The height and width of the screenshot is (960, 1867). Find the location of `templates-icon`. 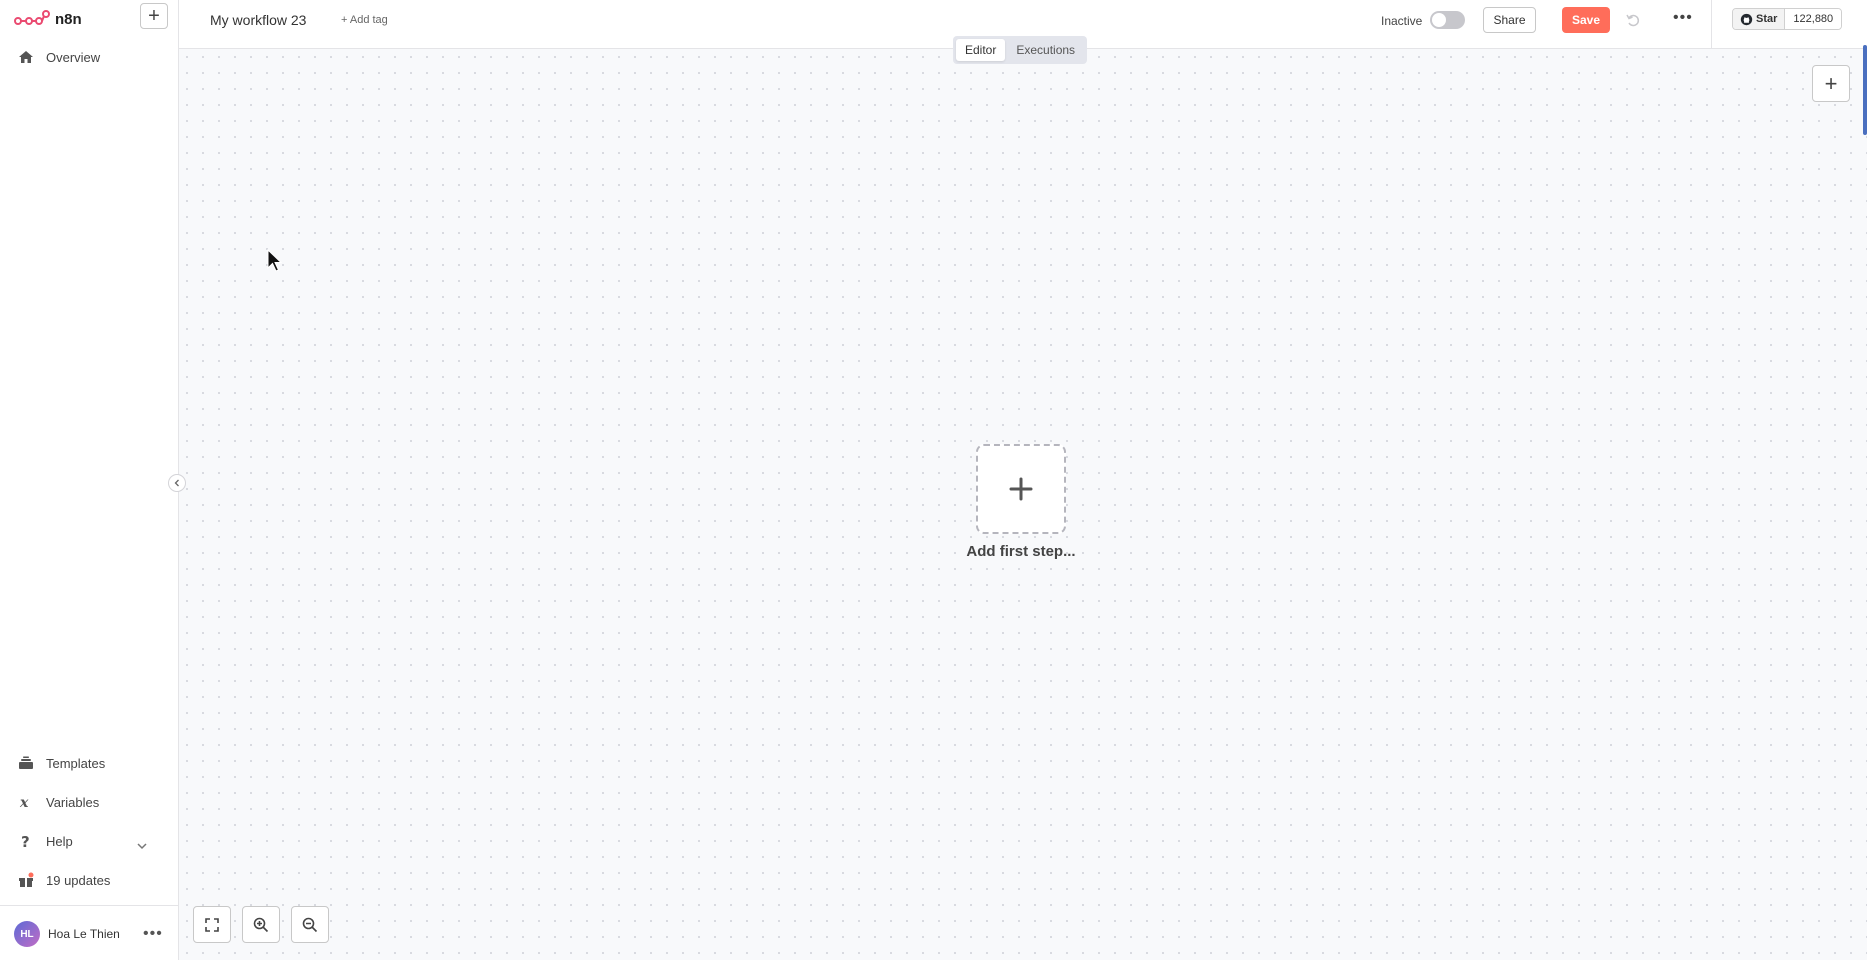

templates-icon is located at coordinates (26, 762).